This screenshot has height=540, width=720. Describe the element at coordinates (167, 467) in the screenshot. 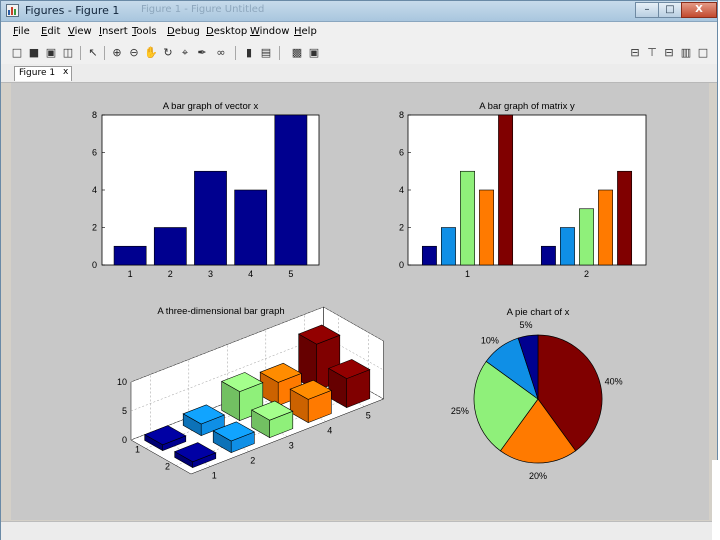

I see `plot3-ytick-label: 2` at that location.